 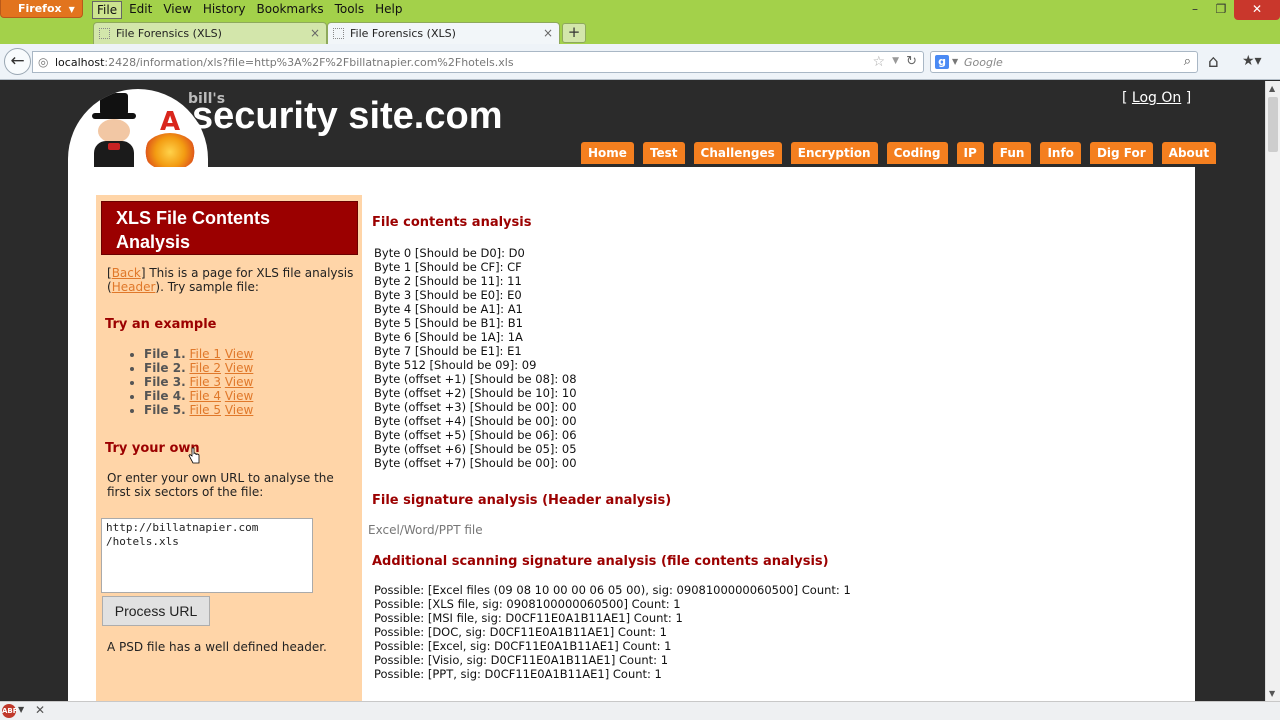 I want to click on process-url-button: Process URL, so click(x=156, y=611).